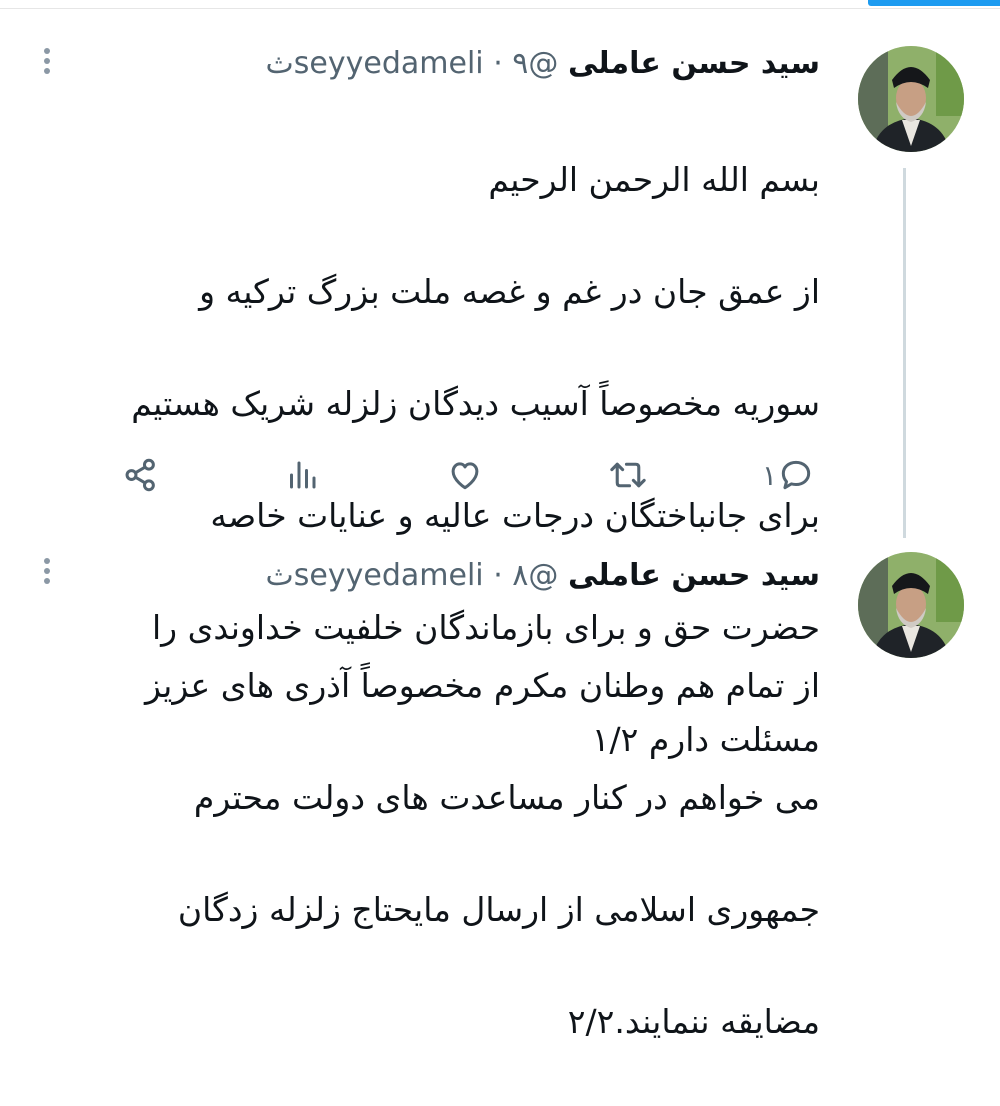 The width and height of the screenshot is (1000, 1106). Describe the element at coordinates (693, 1021) in the screenshot. I see `tweet-line: مضایقه ننمایند.۲/۲` at that location.